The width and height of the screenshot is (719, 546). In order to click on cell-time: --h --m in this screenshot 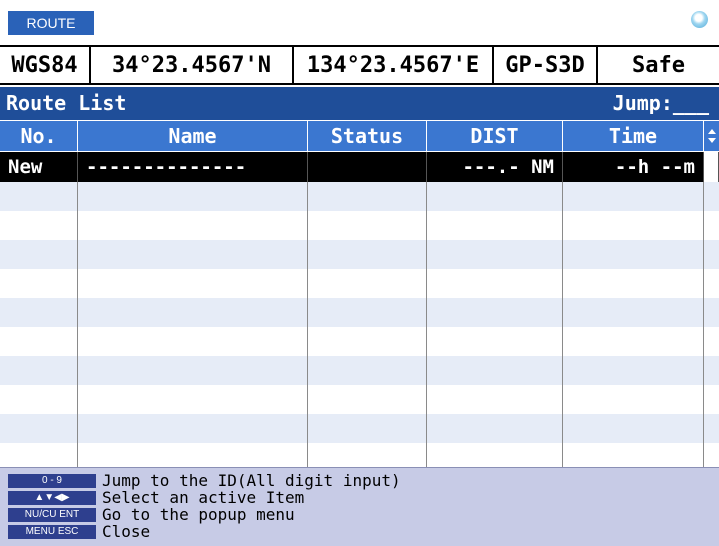, I will do `click(633, 167)`.